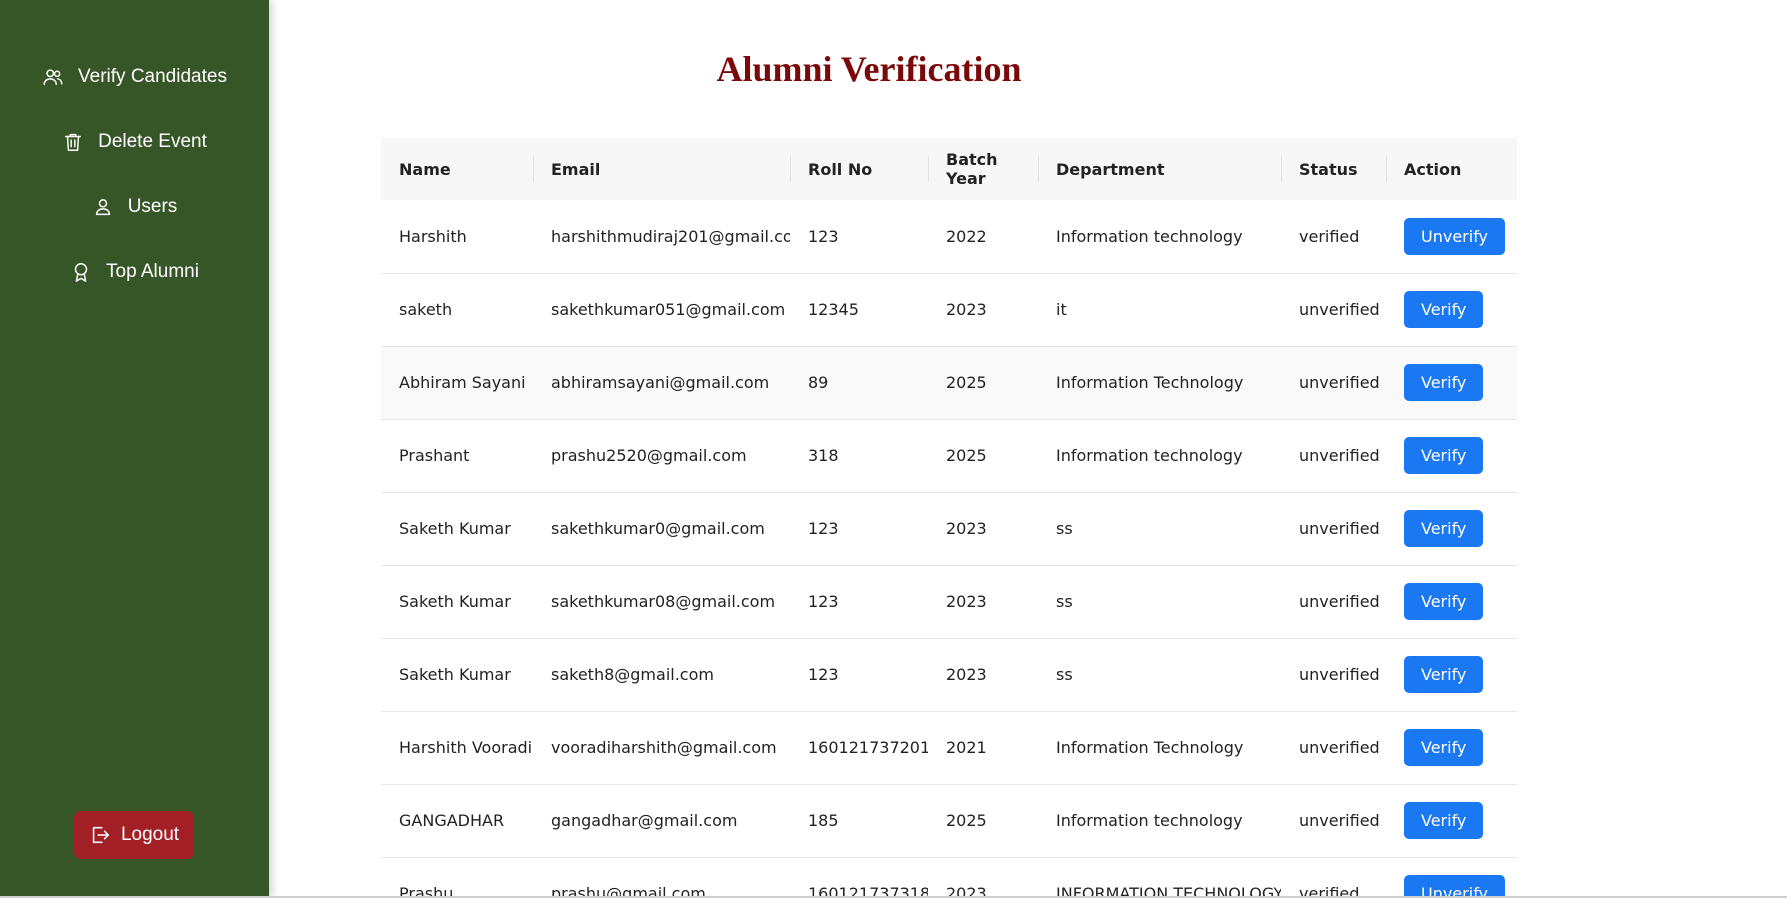 The image size is (1787, 898). What do you see at coordinates (100, 835) in the screenshot?
I see `logout-icon` at bounding box center [100, 835].